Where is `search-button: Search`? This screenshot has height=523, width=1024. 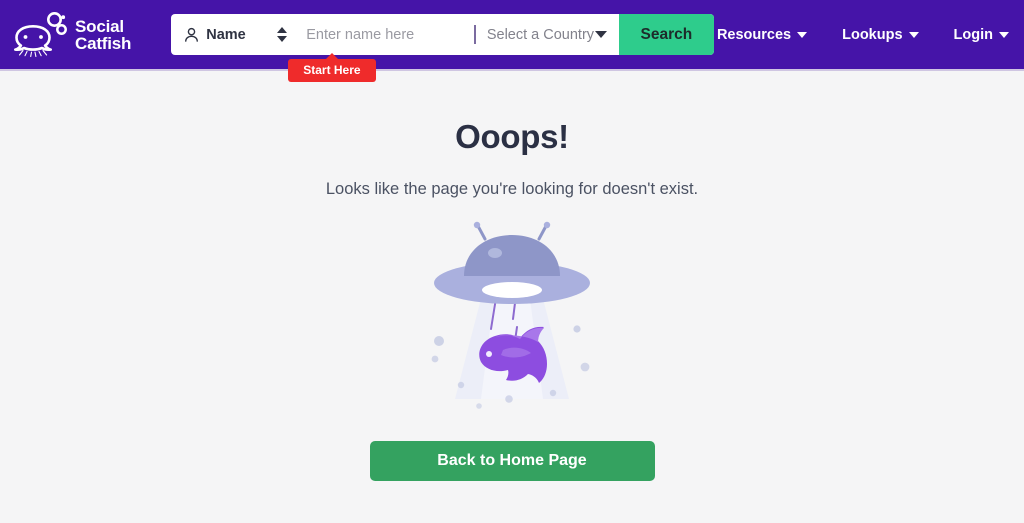 search-button: Search is located at coordinates (666, 34).